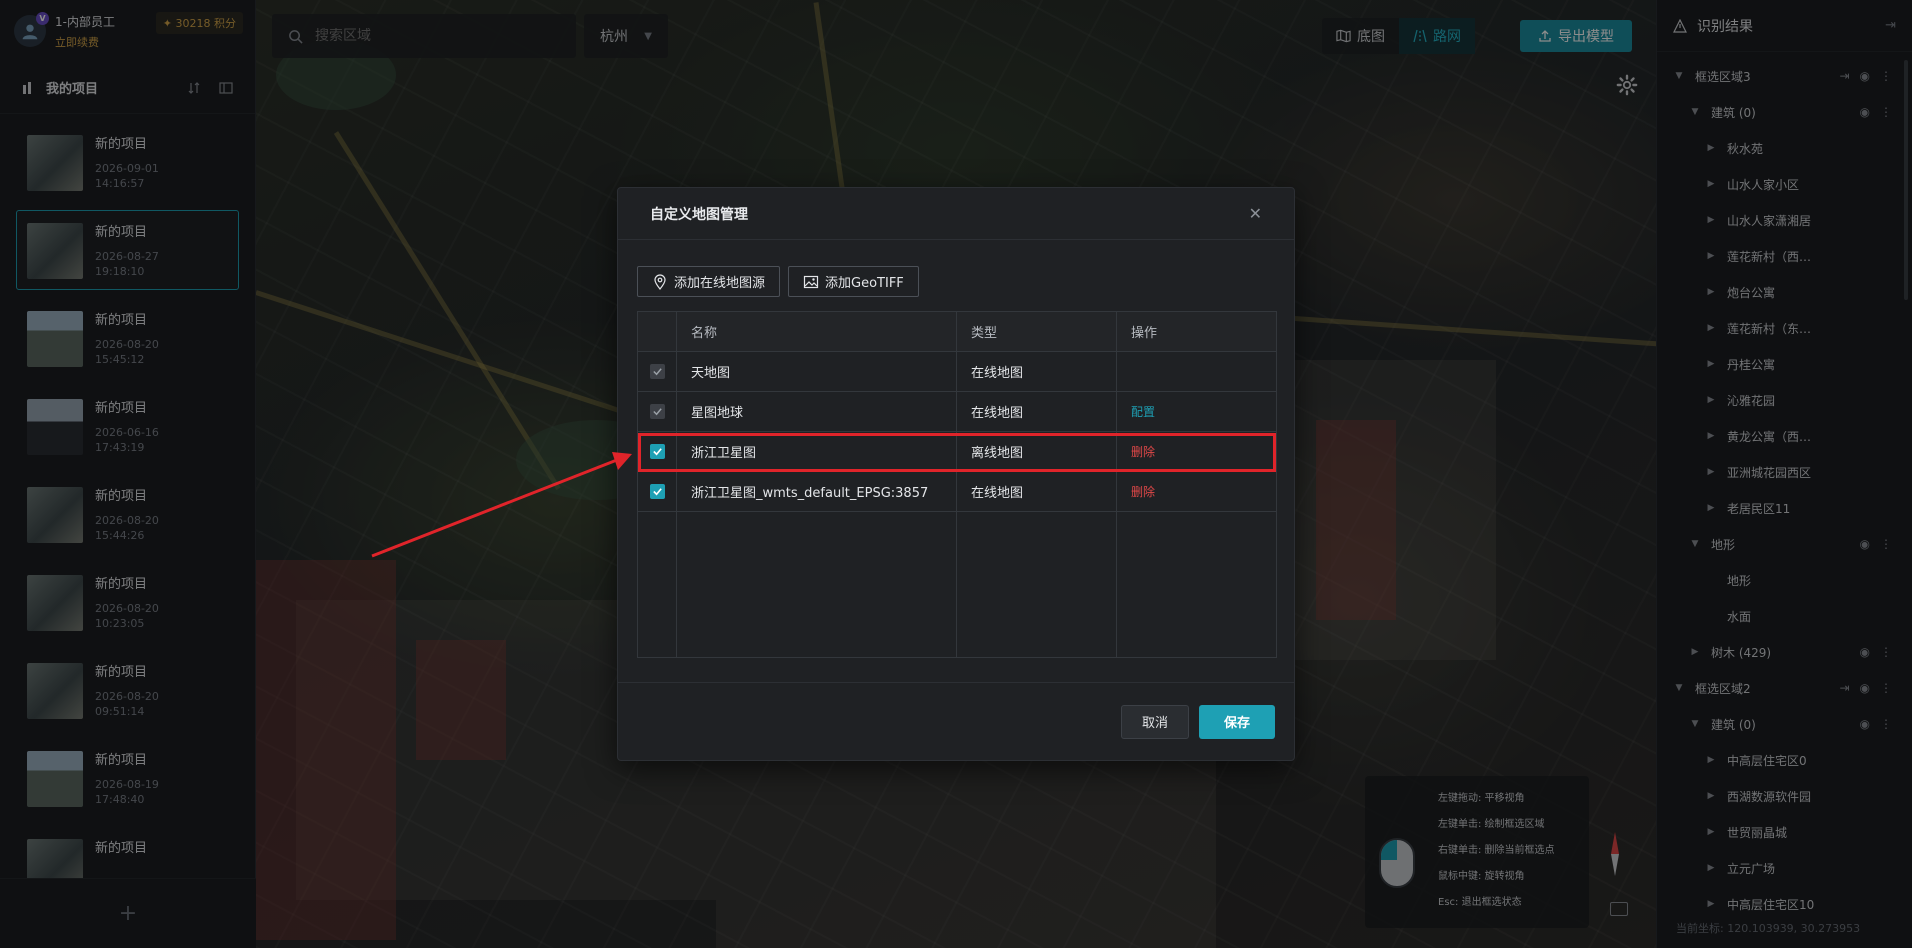 Image resolution: width=1912 pixels, height=948 pixels. What do you see at coordinates (816, 411) in the screenshot?
I see `map-source-name: 星图地球` at bounding box center [816, 411].